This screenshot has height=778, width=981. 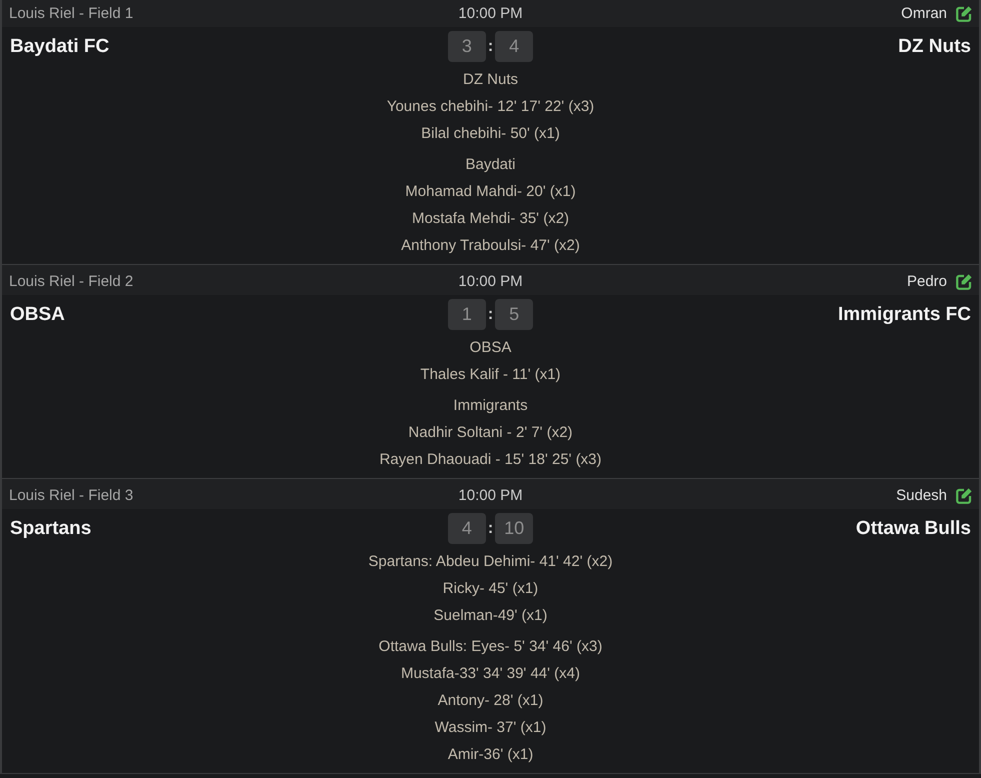 What do you see at coordinates (490, 219) in the screenshot?
I see `scorer-line: Mostafa Mehdi- 35' (x2)` at bounding box center [490, 219].